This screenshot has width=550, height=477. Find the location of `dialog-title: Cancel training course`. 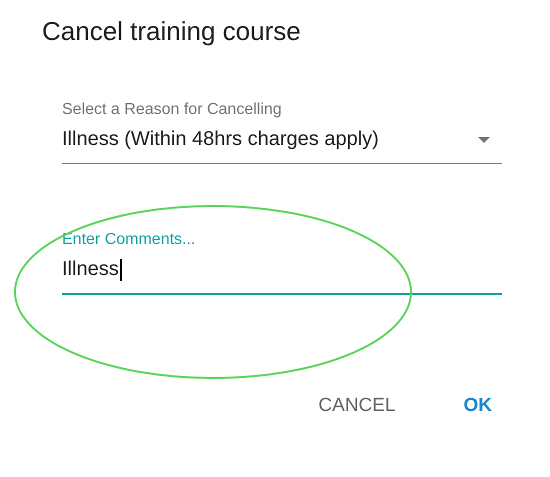

dialog-title: Cancel training course is located at coordinates (172, 31).